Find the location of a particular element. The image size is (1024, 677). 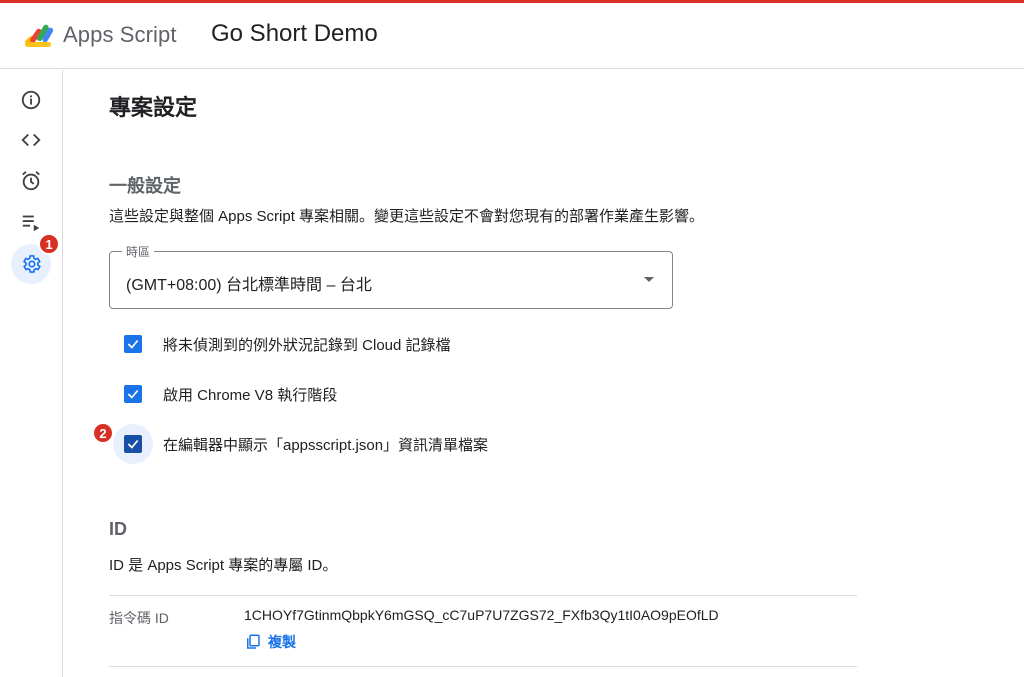

sidebar-item-editor is located at coordinates (31, 140).